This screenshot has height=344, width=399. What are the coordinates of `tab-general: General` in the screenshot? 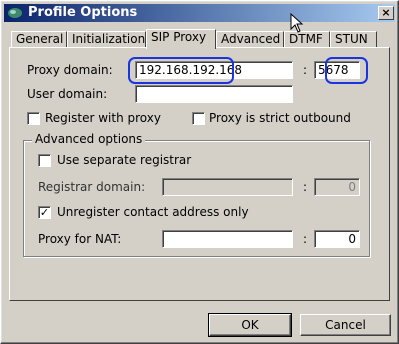 It's located at (39, 39).